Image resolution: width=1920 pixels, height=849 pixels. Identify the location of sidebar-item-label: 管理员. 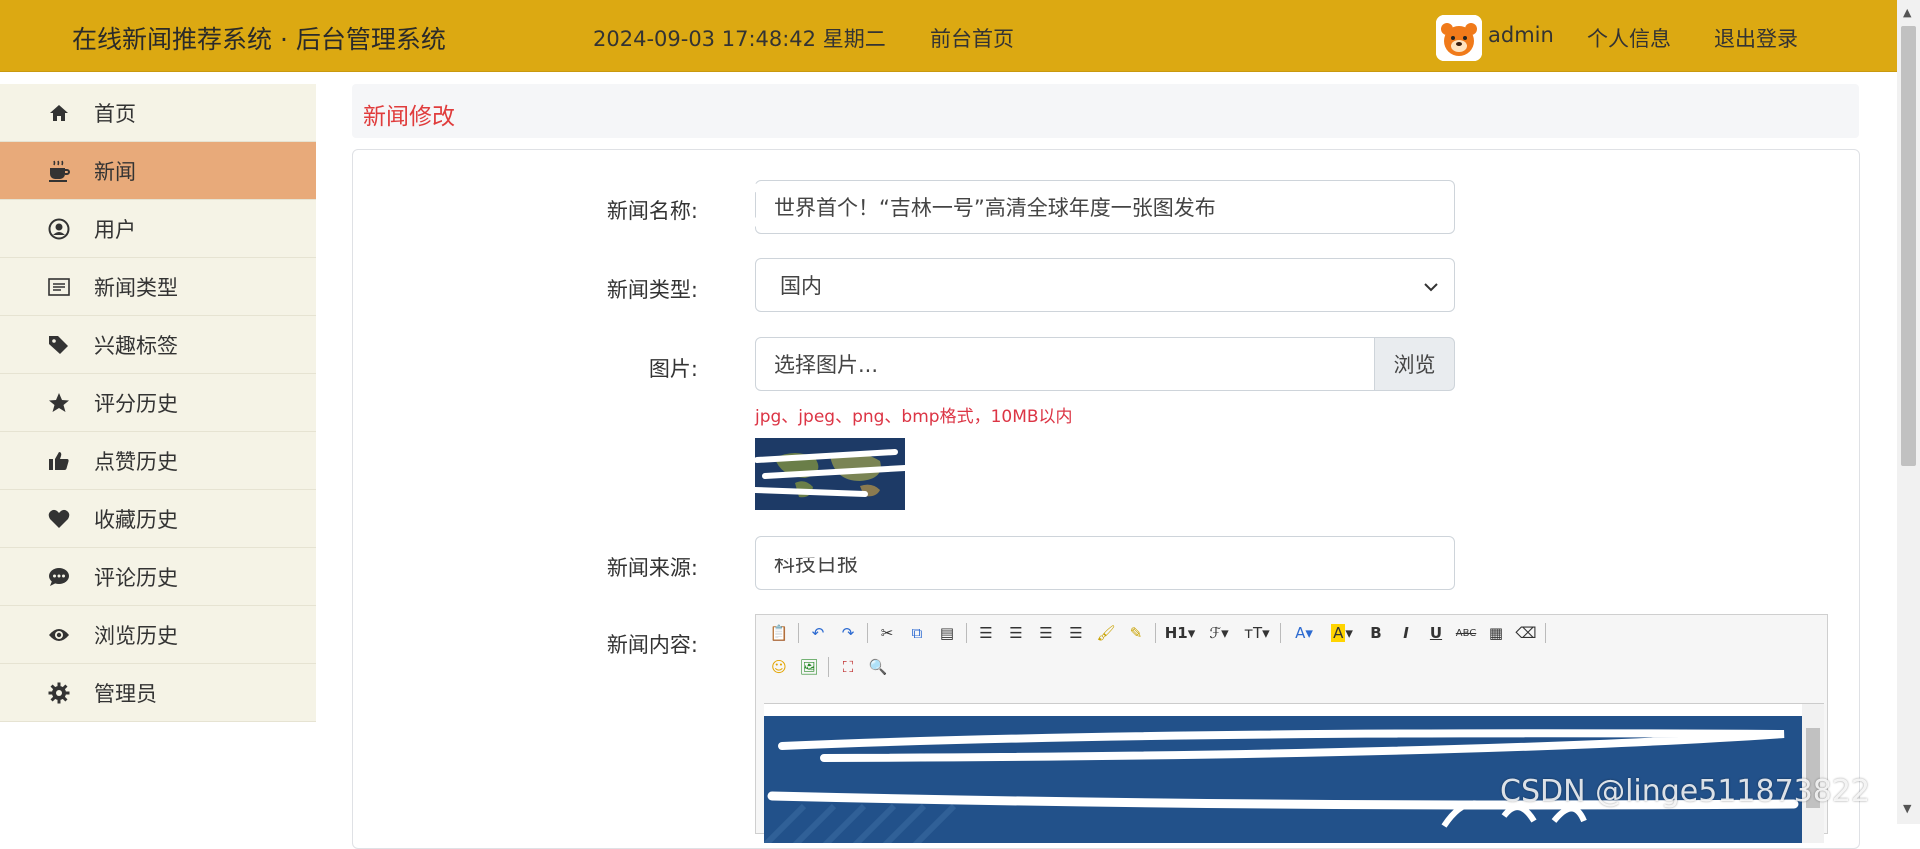
(125, 693).